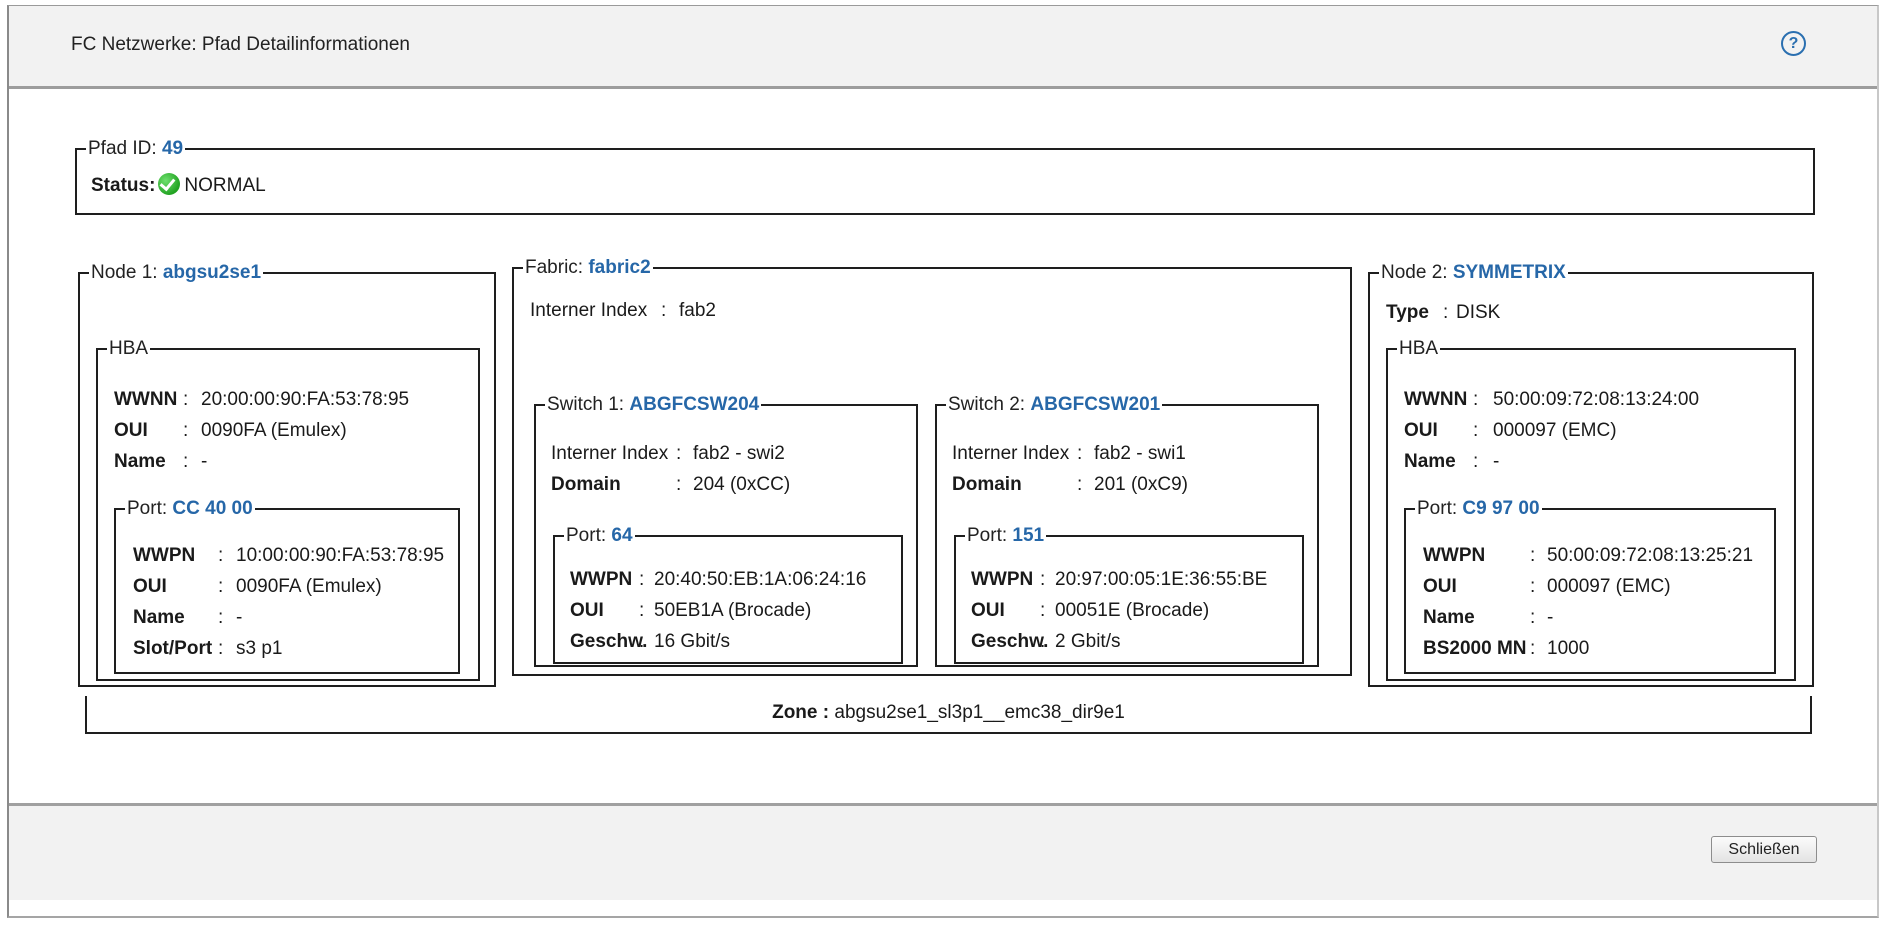 The height and width of the screenshot is (926, 1889). I want to click on node1-name: abgsu2se1, so click(212, 272).